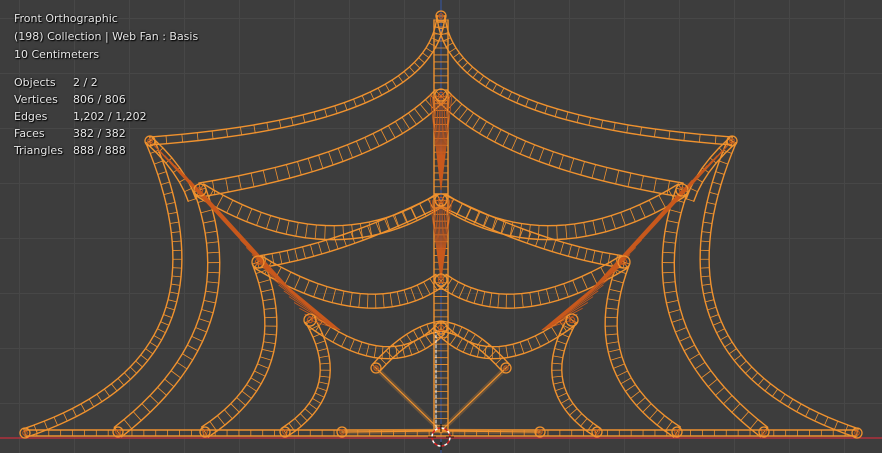 The image size is (882, 453). What do you see at coordinates (632, 245) in the screenshot?
I see `web-r-b` at bounding box center [632, 245].